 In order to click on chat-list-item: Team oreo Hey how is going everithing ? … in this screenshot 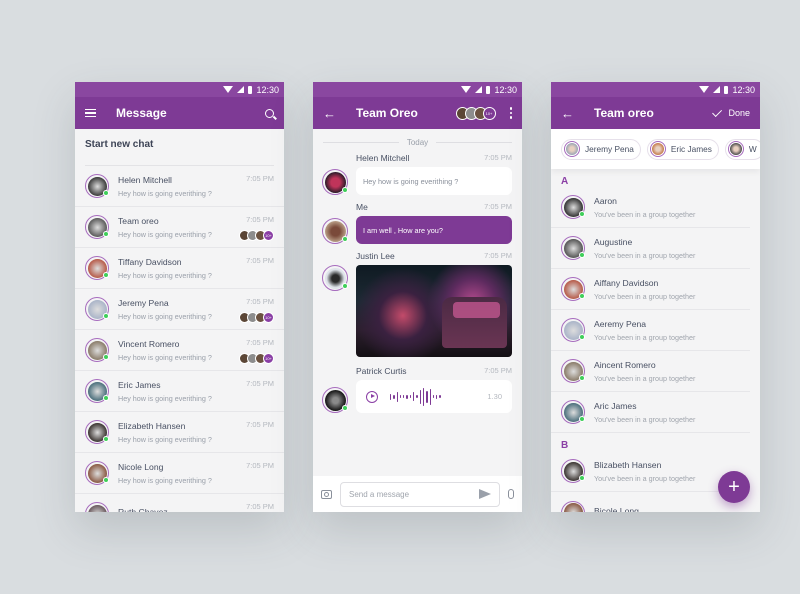, I will do `click(179, 227)`.